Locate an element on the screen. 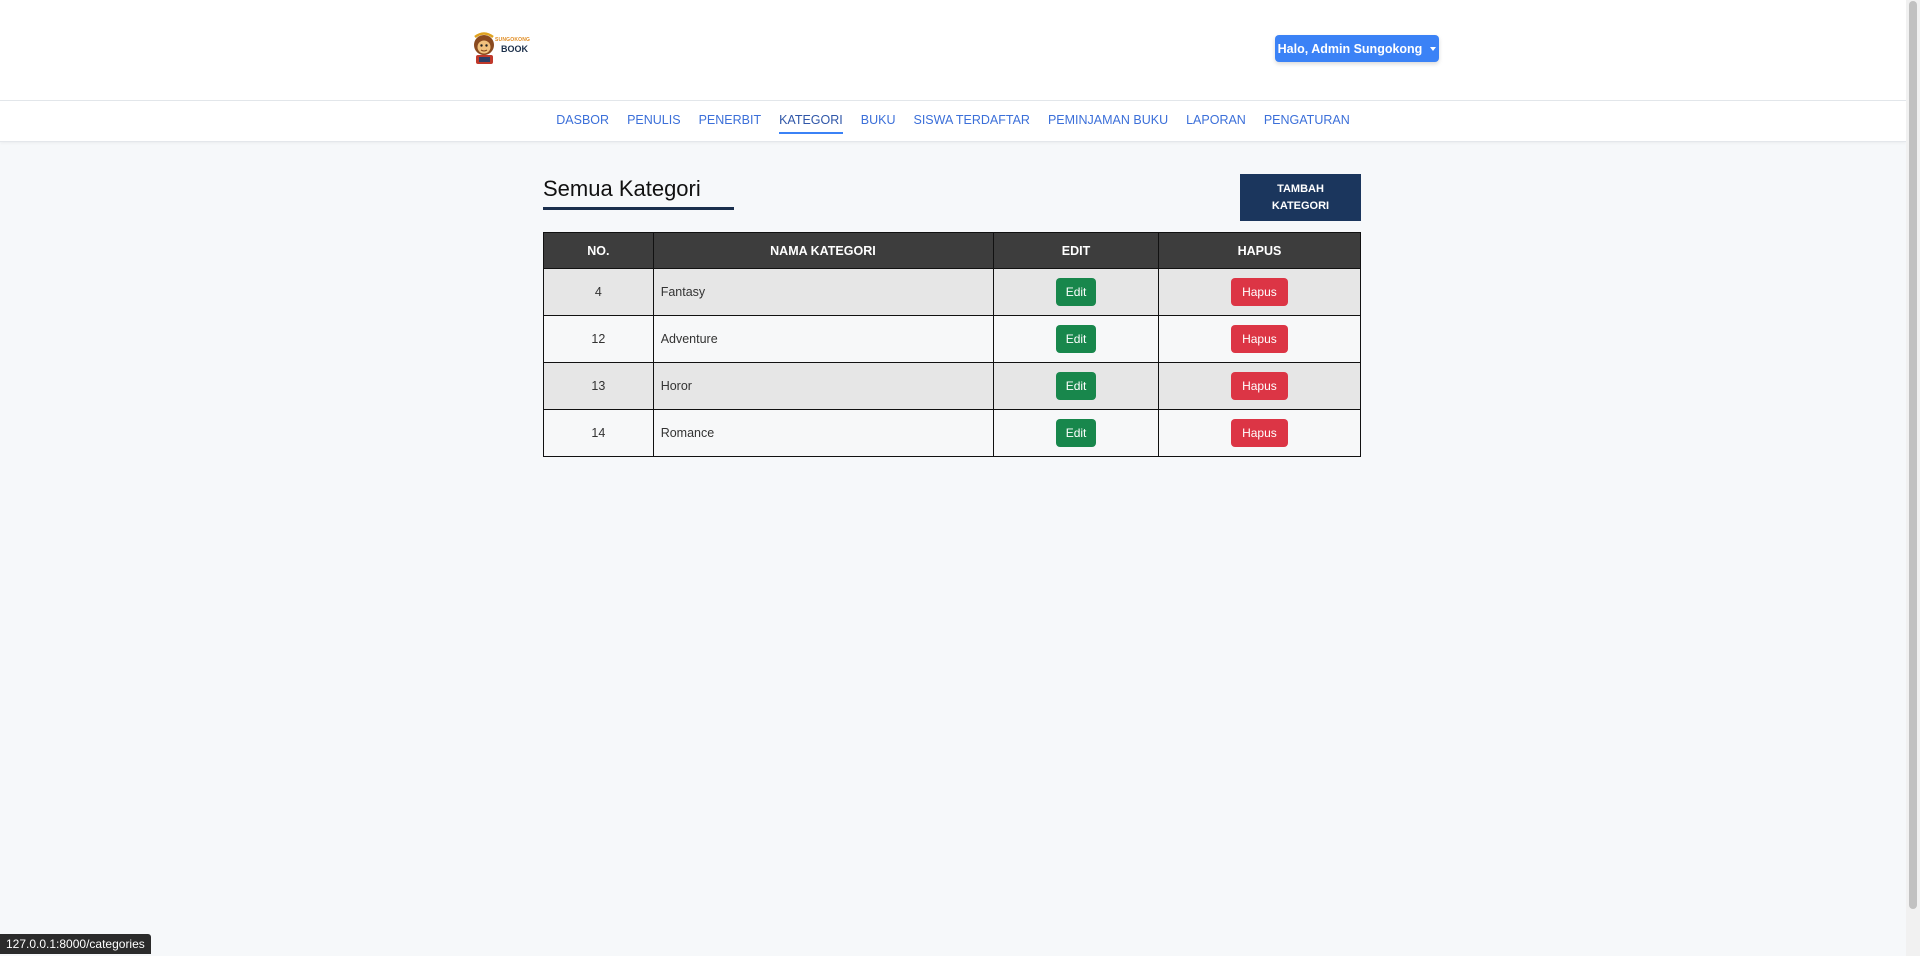 The image size is (1920, 956). row-category-name: Romance is located at coordinates (823, 433).